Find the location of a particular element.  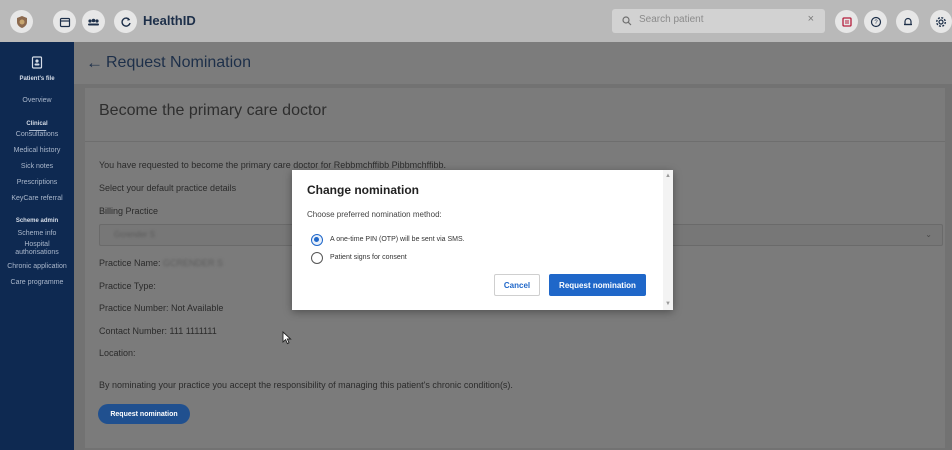

calendar-icon is located at coordinates (64, 21).